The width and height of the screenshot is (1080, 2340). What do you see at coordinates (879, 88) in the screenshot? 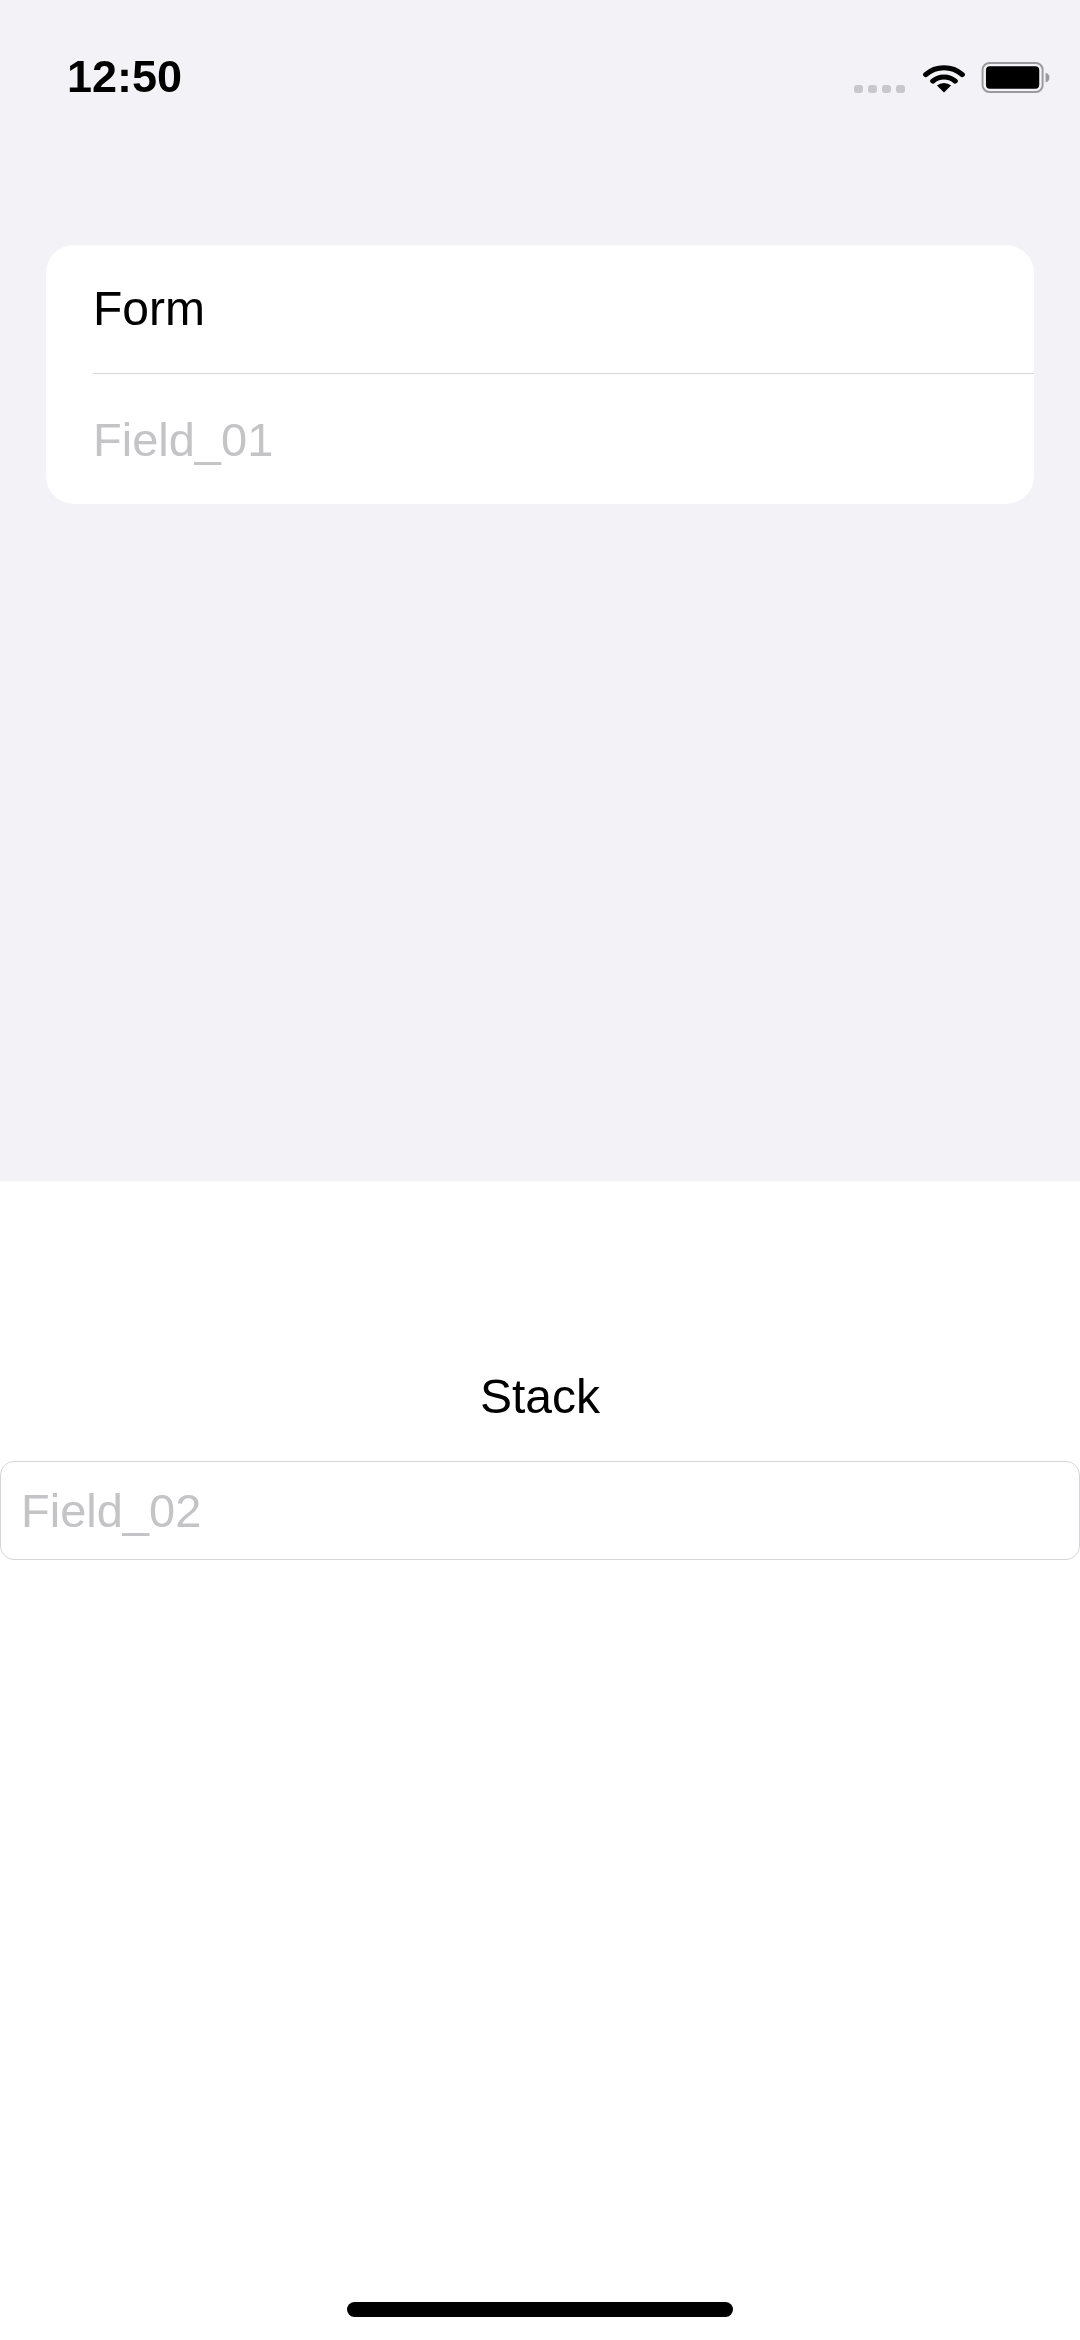
I see `signal-icon` at bounding box center [879, 88].